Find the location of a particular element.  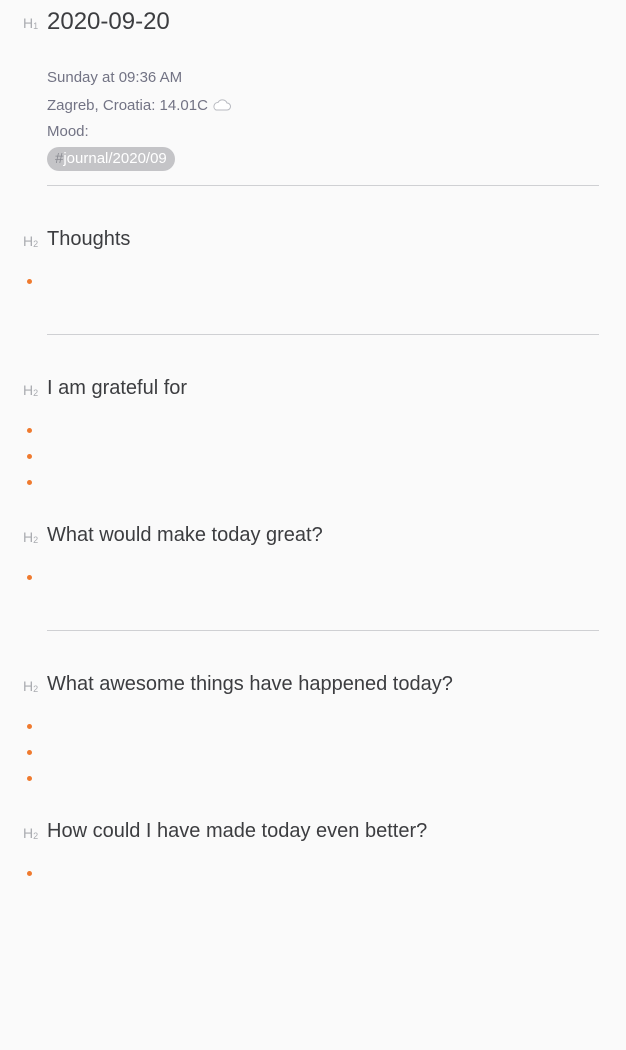

section-heading-awesome-things: What awesome things have happened today? is located at coordinates (250, 684).